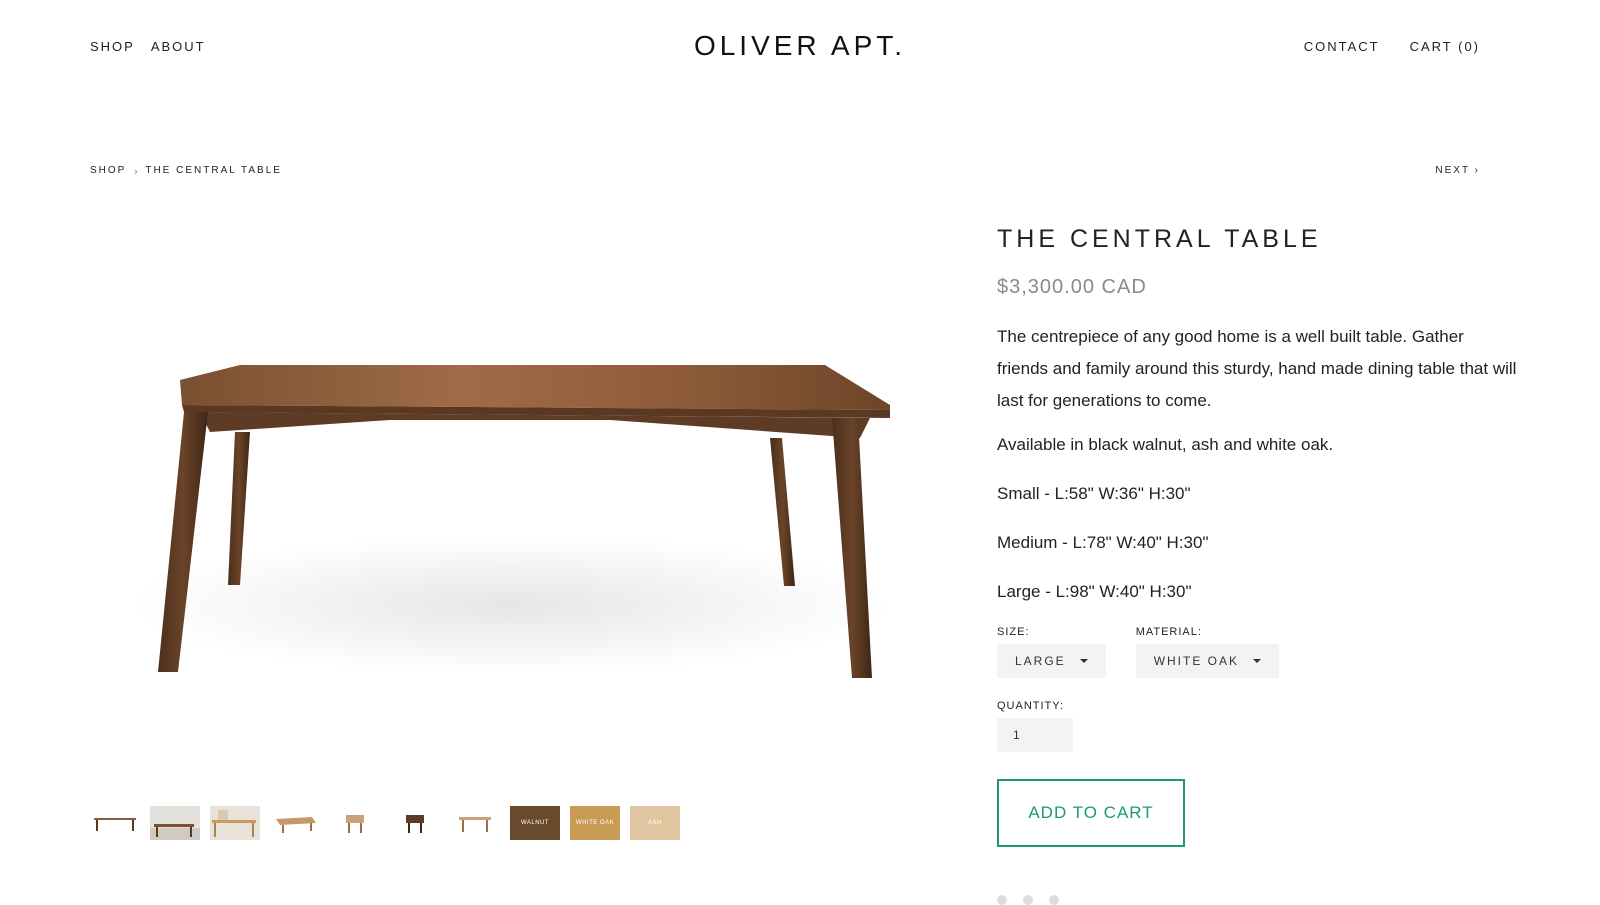 The image size is (1600, 905). Describe the element at coordinates (1457, 170) in the screenshot. I see `next-product-link: NEXT ›` at that location.